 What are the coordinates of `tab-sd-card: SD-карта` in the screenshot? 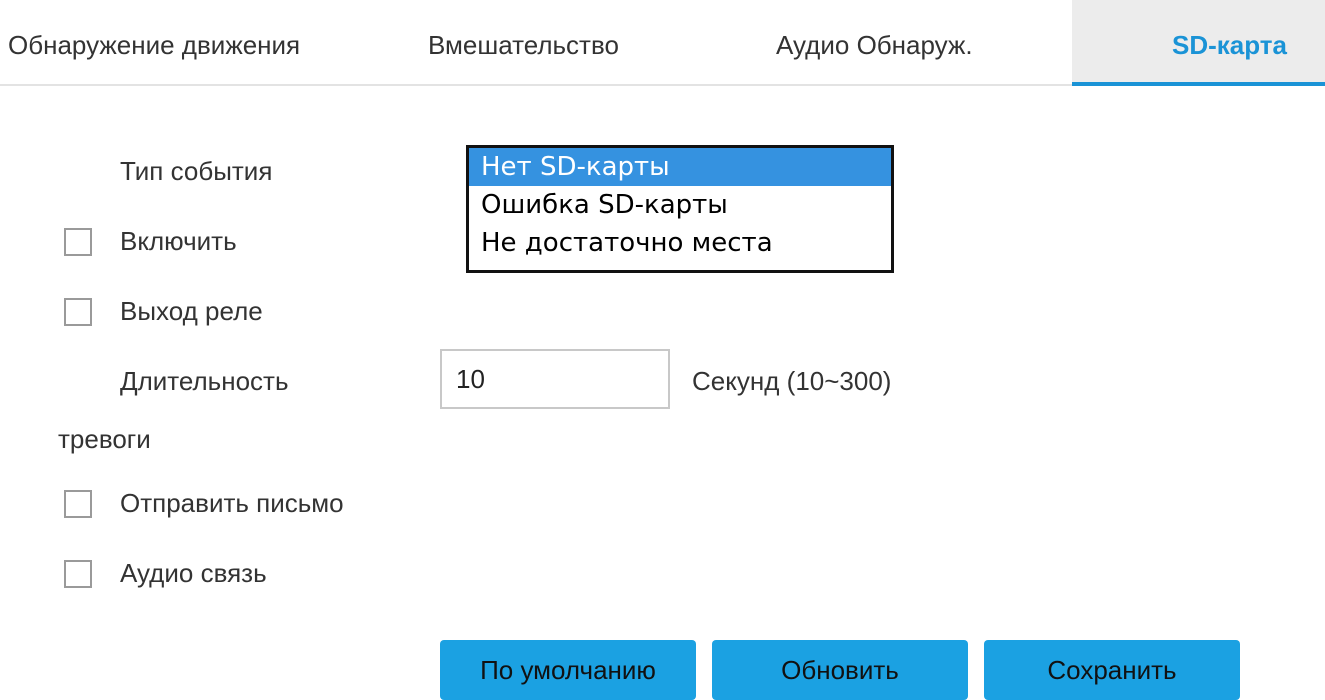 It's located at (1198, 43).